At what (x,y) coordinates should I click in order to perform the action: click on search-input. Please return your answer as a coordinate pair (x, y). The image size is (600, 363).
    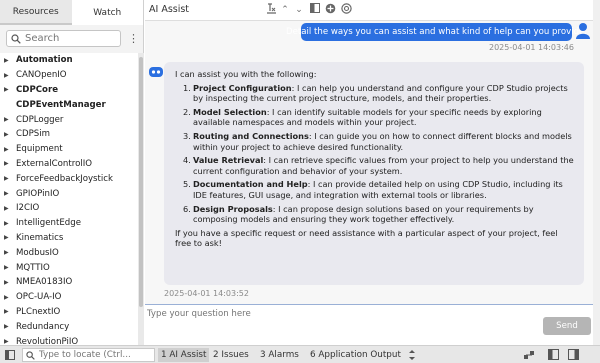
    Looking at the image, I should click on (71, 38).